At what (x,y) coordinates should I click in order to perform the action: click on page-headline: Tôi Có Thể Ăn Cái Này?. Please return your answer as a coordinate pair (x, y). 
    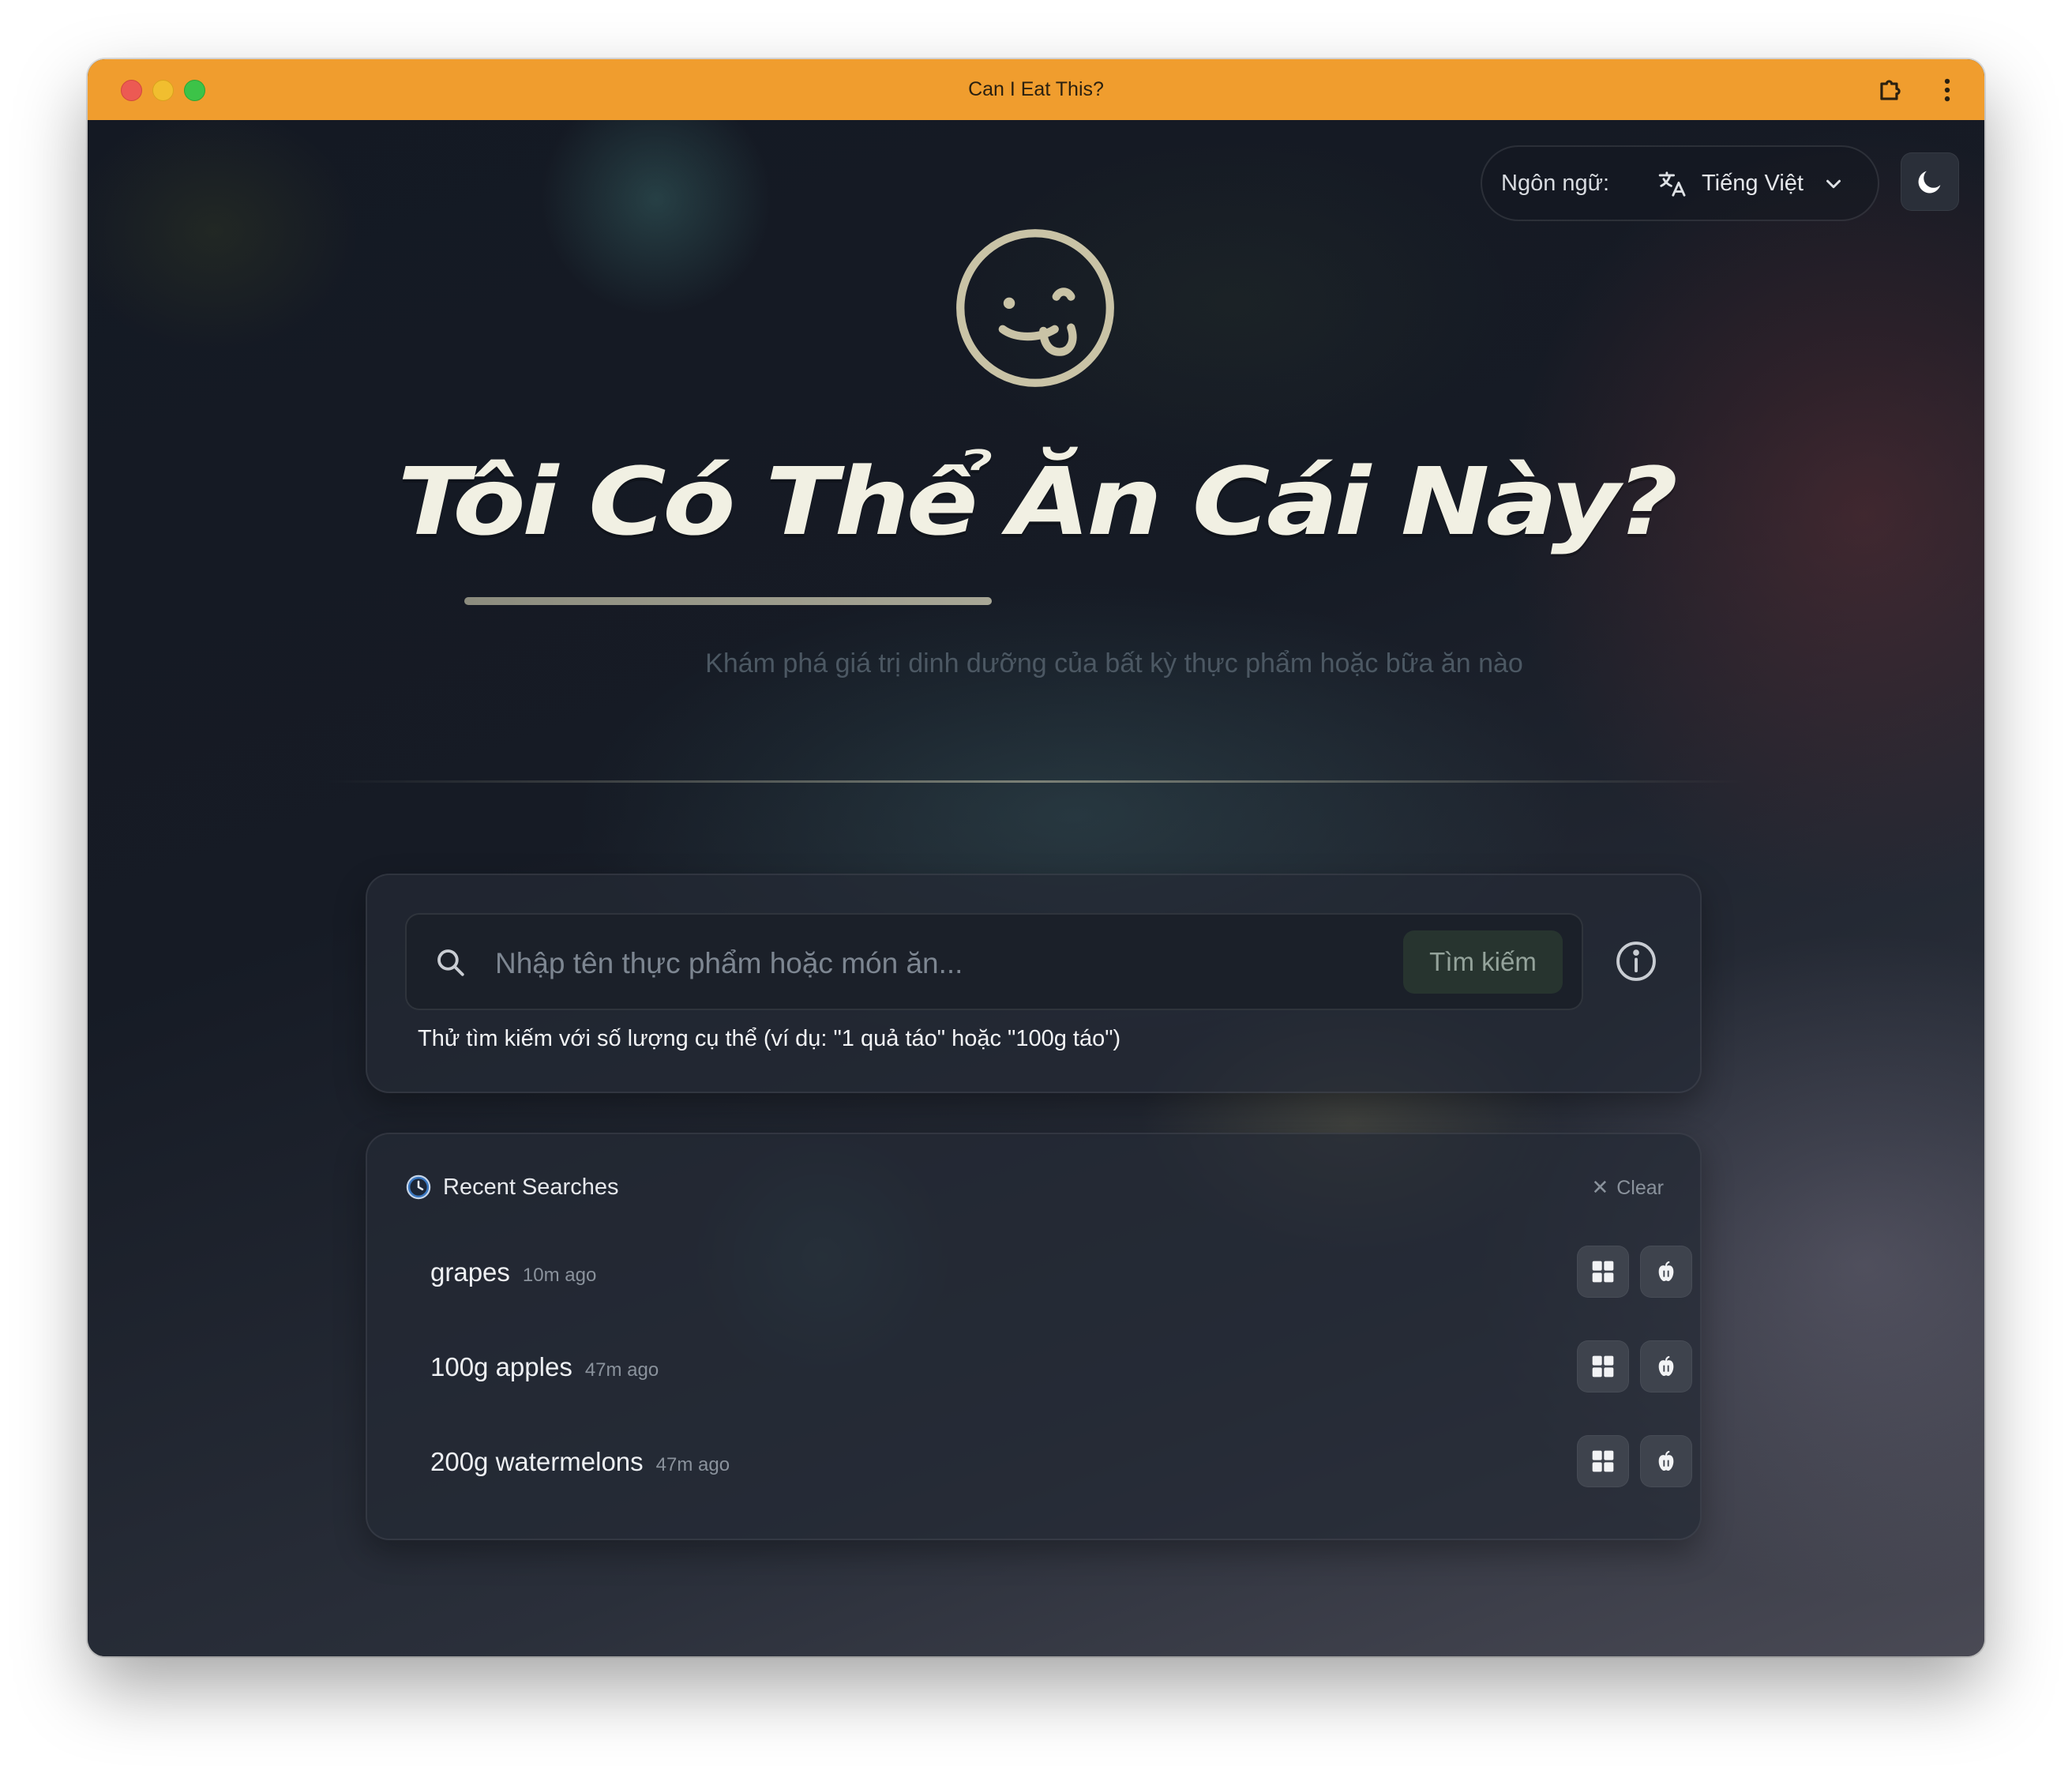
    Looking at the image, I should click on (1037, 501).